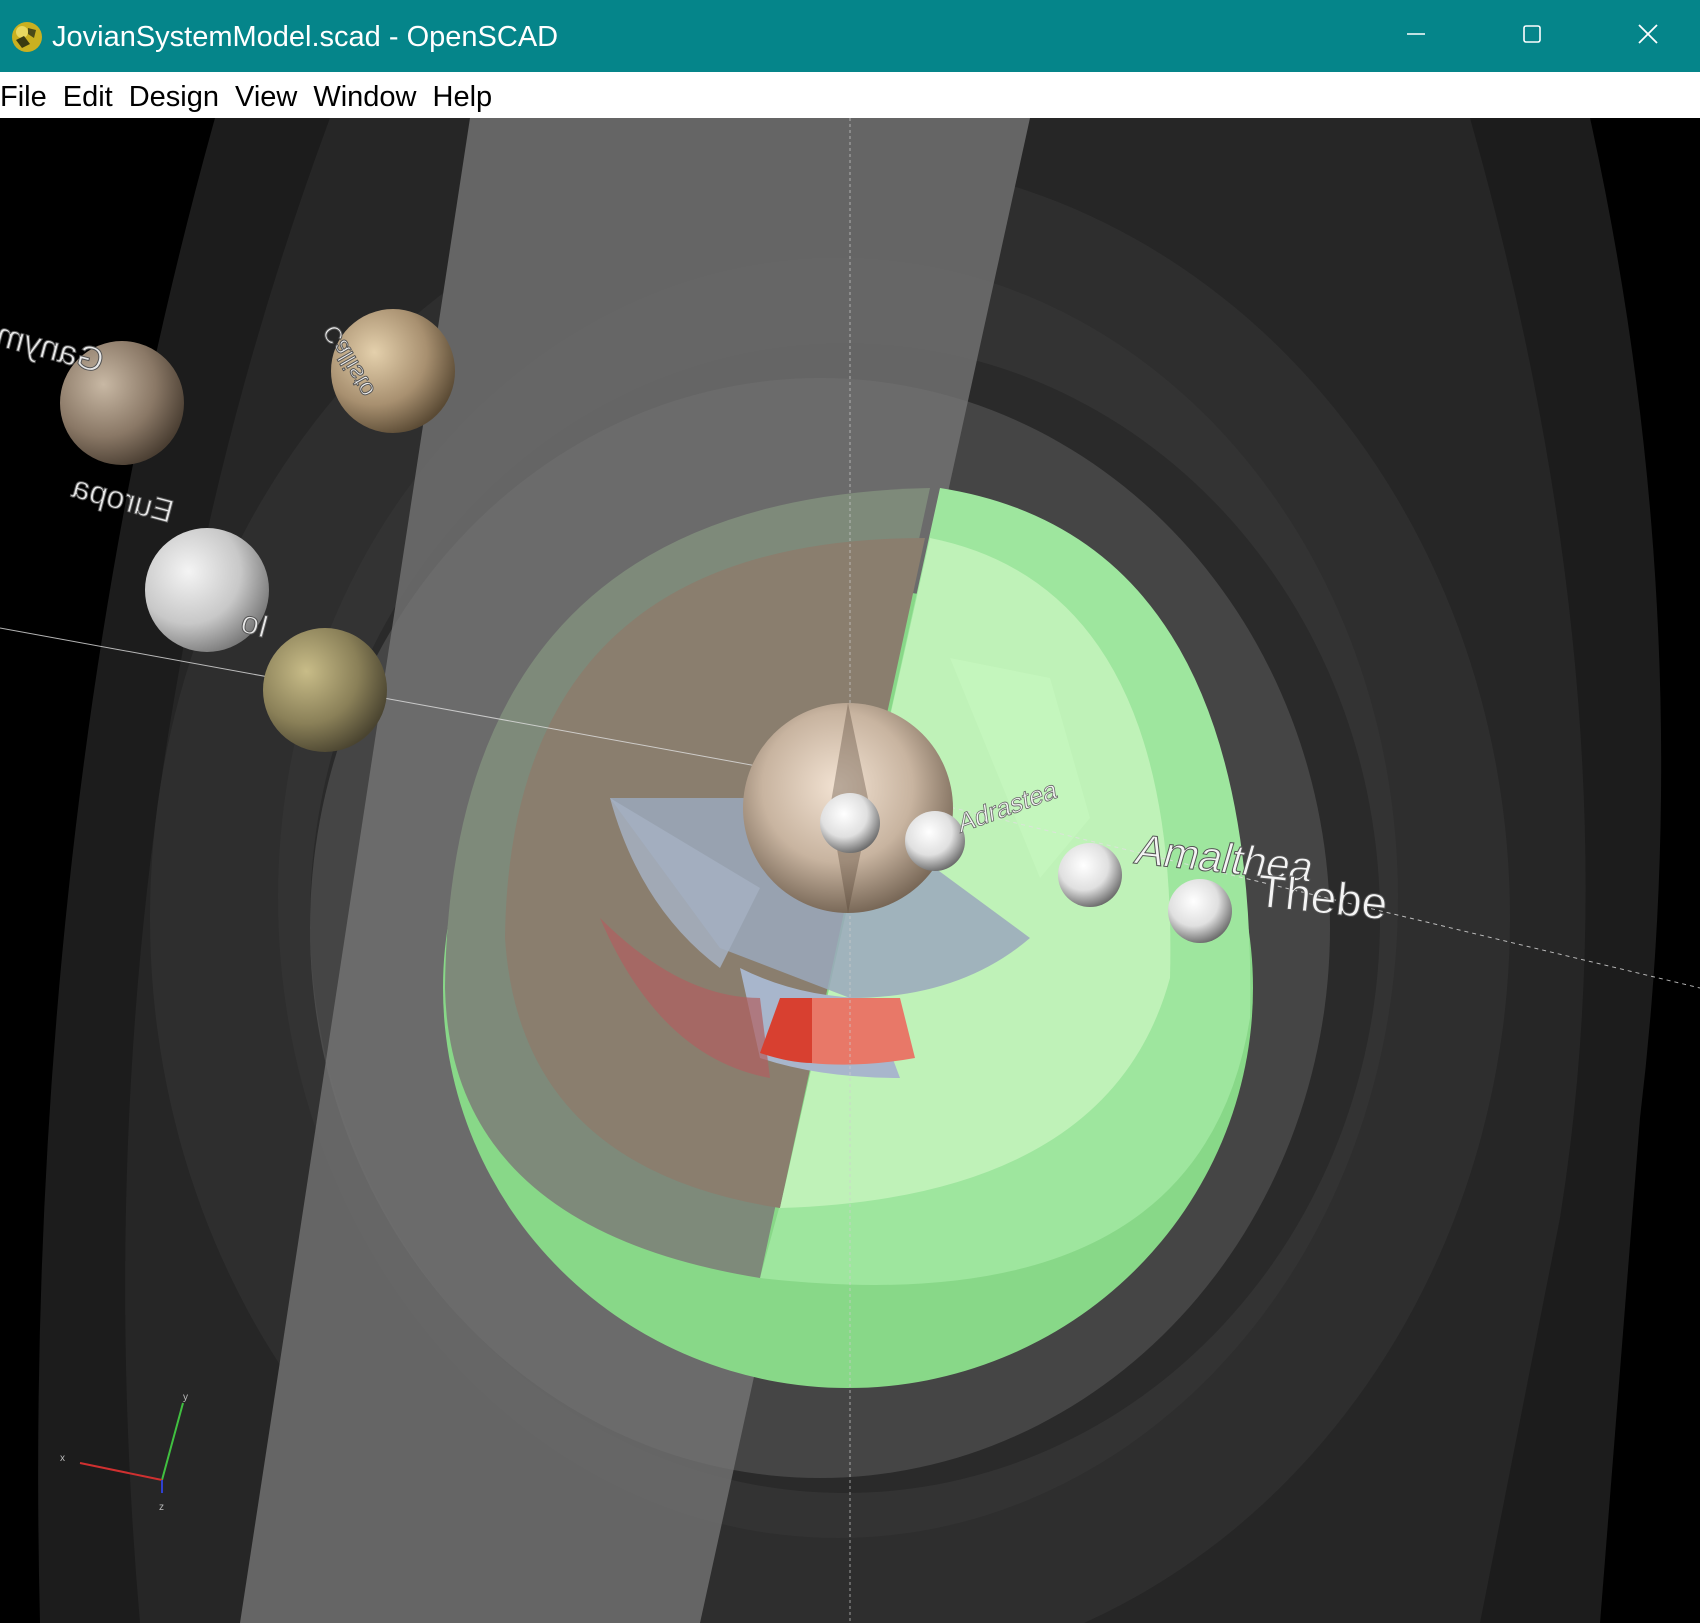  I want to click on menu-window: Window, so click(364, 95).